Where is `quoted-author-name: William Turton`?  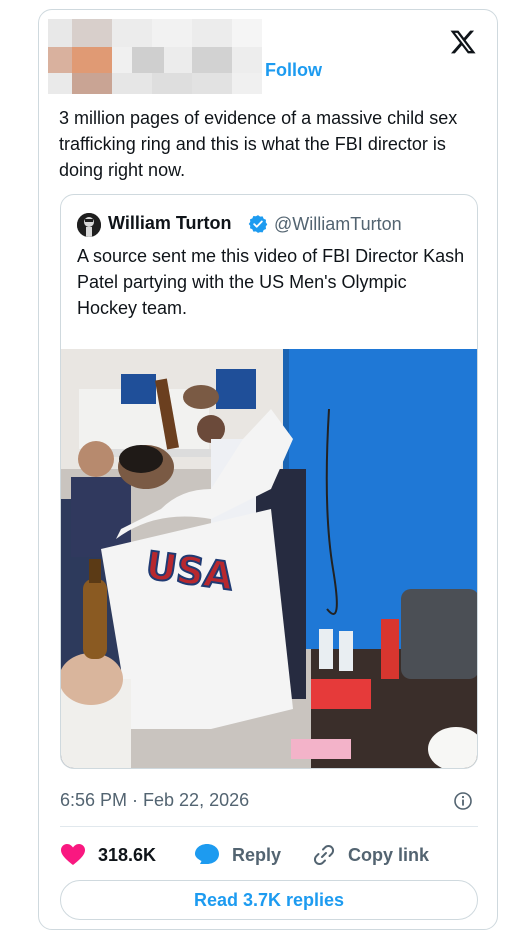
quoted-author-name: William Turton is located at coordinates (170, 223).